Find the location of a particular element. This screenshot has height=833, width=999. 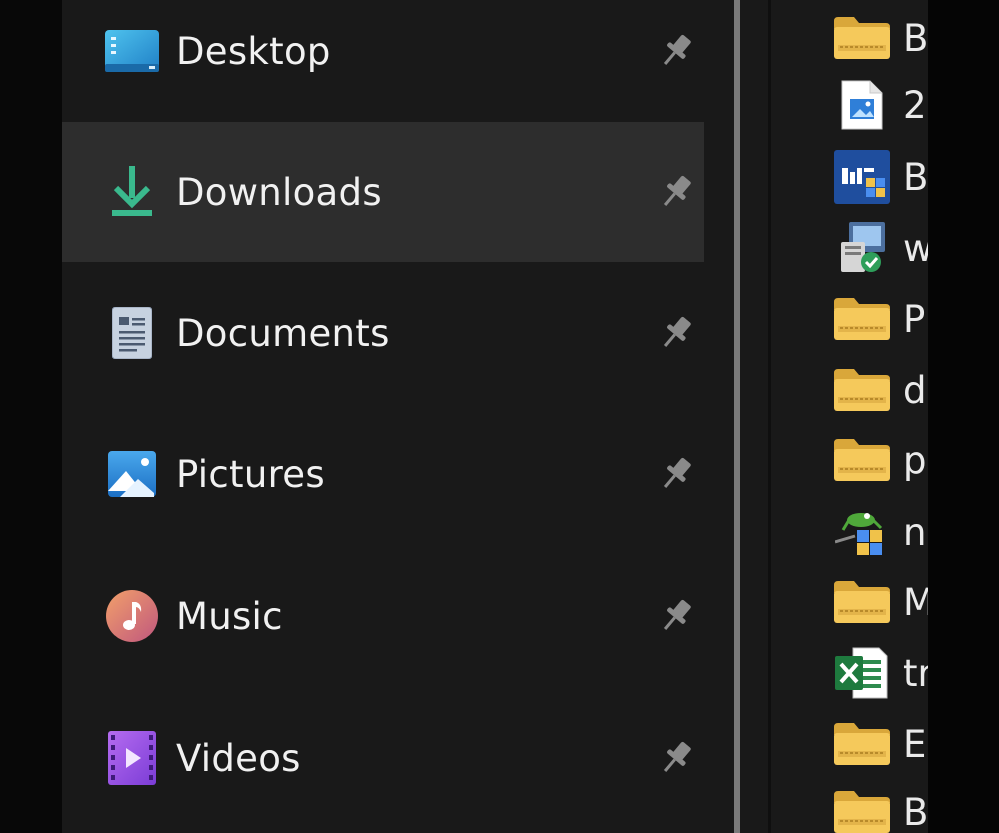

nav-item-music: Music is located at coordinates (383, 616).